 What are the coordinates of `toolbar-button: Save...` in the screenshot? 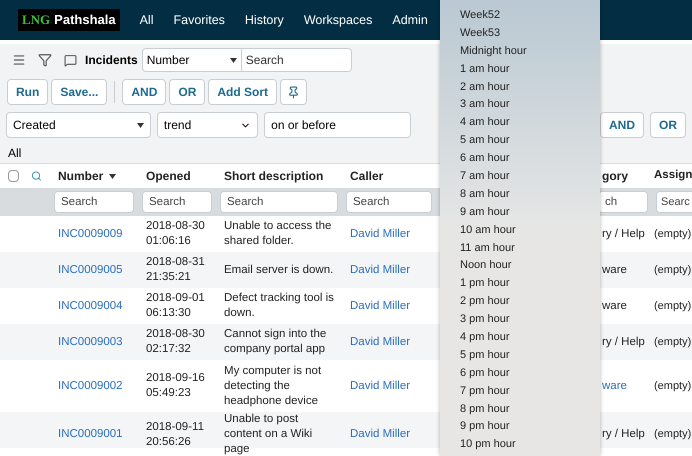 It's located at (79, 92).